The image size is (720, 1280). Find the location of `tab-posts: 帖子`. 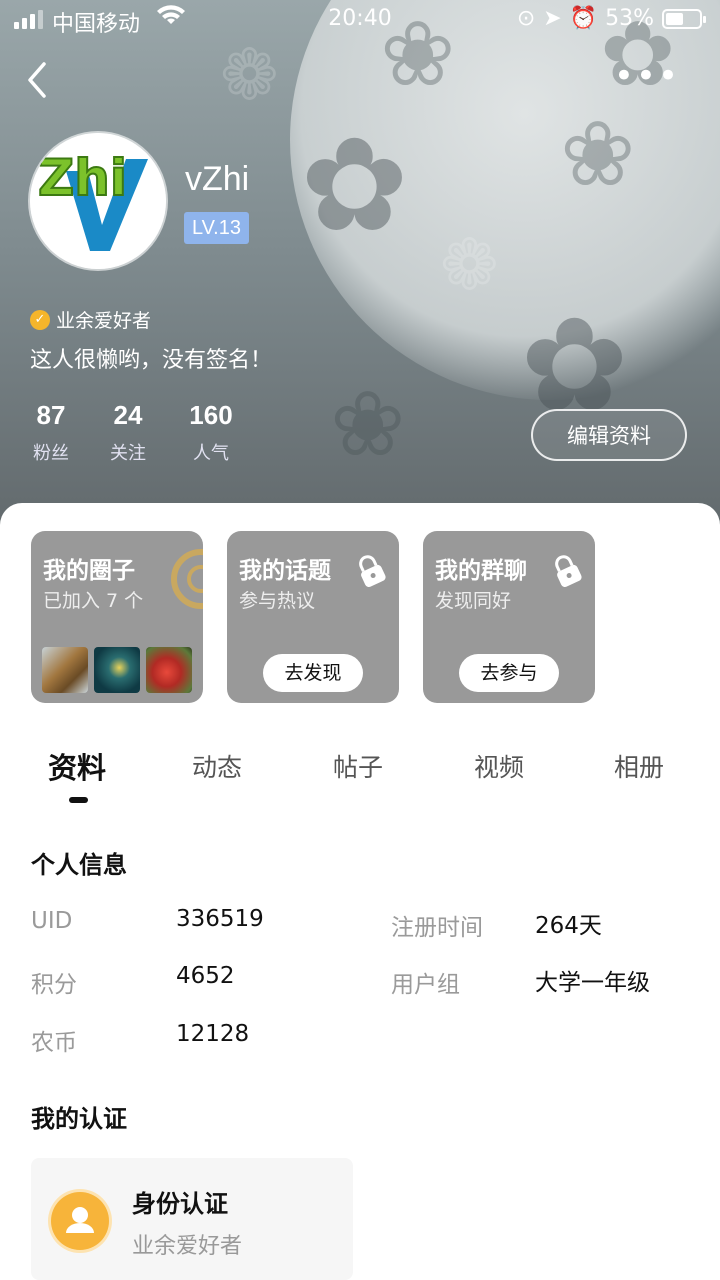

tab-posts: 帖子 is located at coordinates (358, 766).